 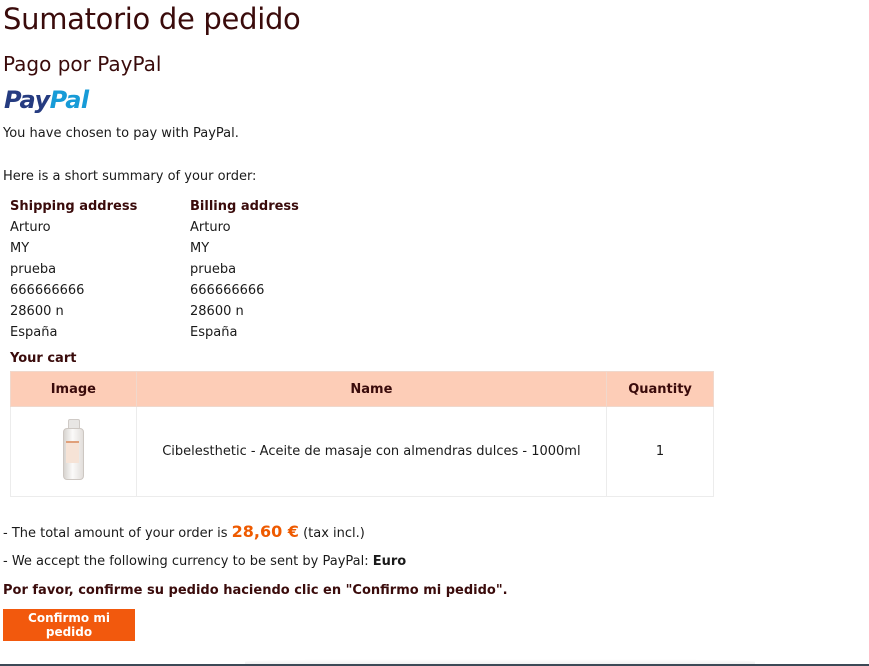 What do you see at coordinates (47, 290) in the screenshot?
I see `shipping-address-line: 666666666` at bounding box center [47, 290].